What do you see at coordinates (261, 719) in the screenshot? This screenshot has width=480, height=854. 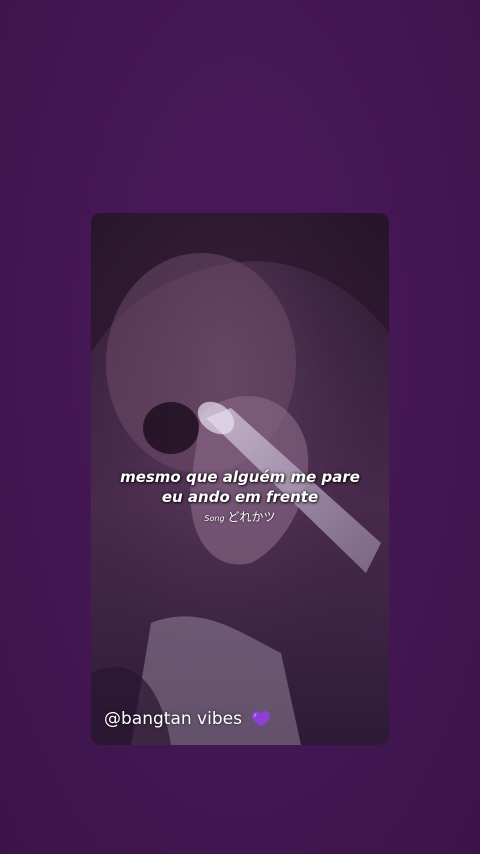 I see `purple-heart-icon` at bounding box center [261, 719].